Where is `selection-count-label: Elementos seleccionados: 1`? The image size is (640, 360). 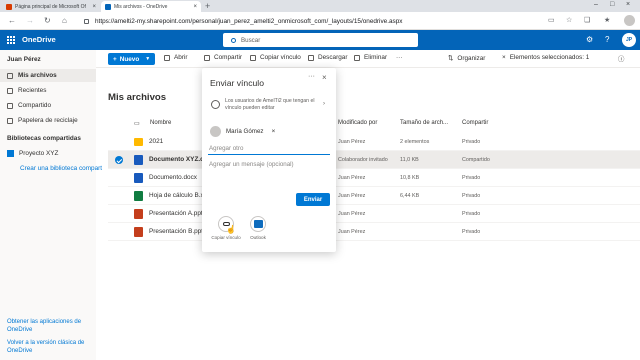 selection-count-label: Elementos seleccionados: 1 is located at coordinates (549, 57).